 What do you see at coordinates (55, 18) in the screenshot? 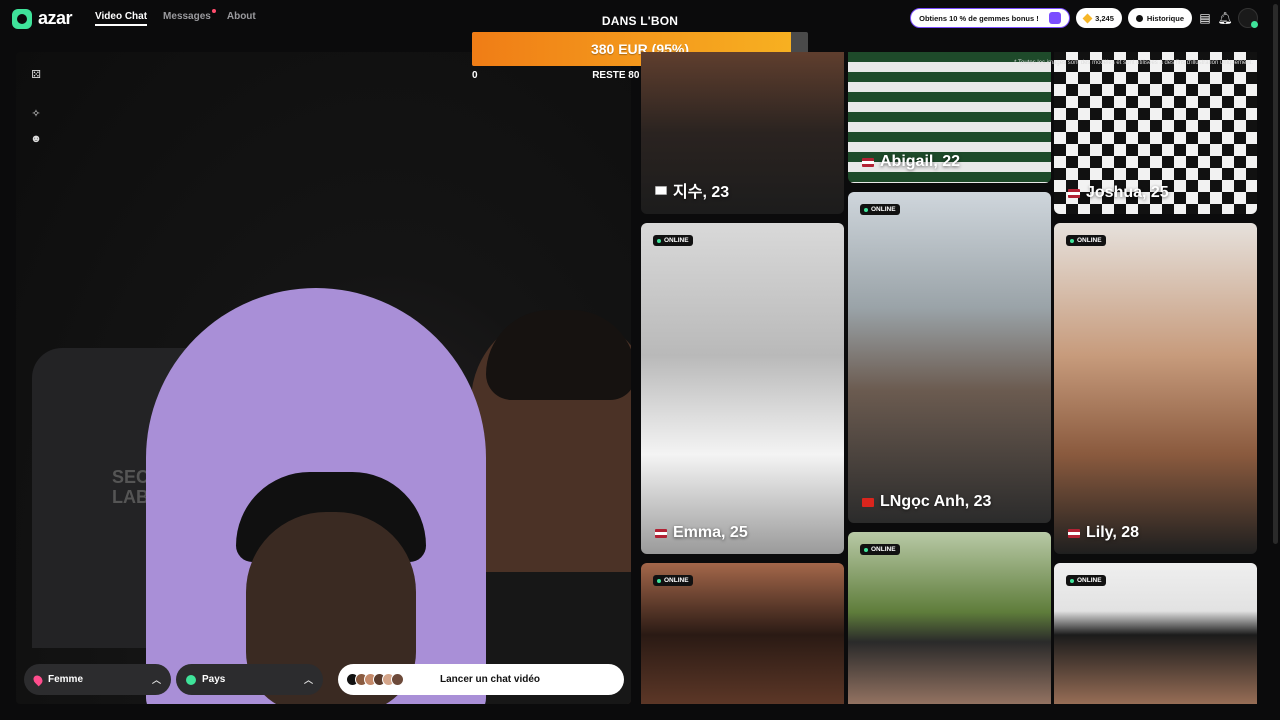
I see `brand-name: azar` at bounding box center [55, 18].